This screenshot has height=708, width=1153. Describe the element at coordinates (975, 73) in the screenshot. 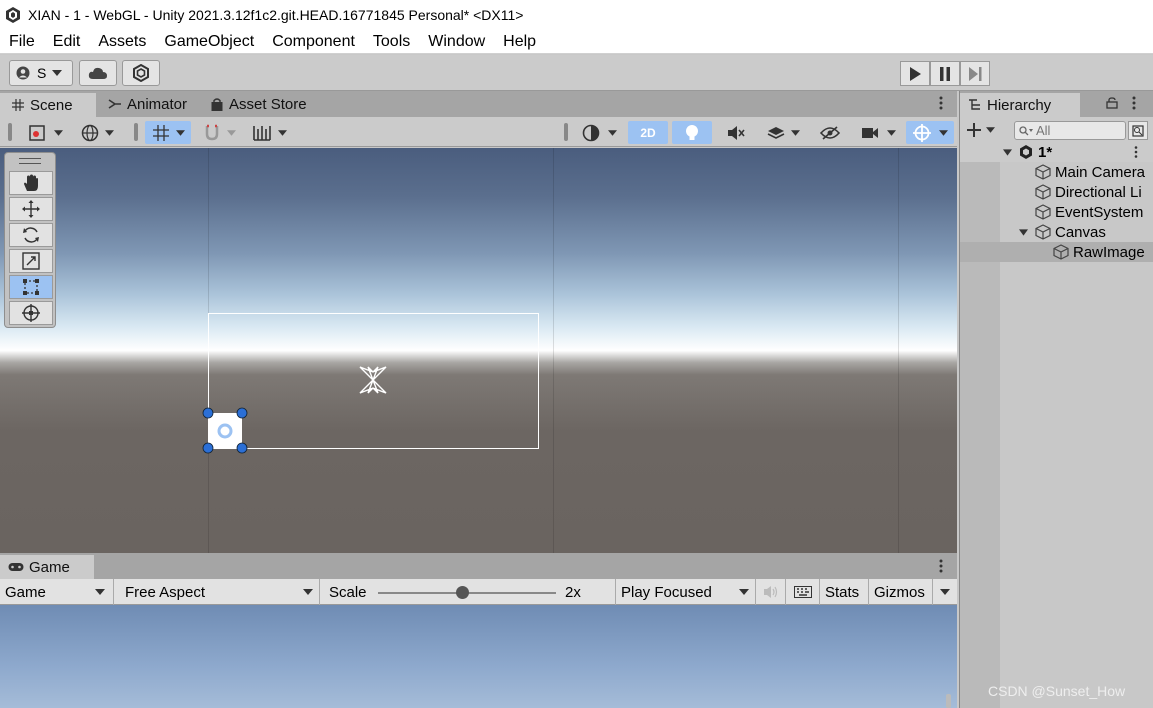

I see `step-button` at that location.